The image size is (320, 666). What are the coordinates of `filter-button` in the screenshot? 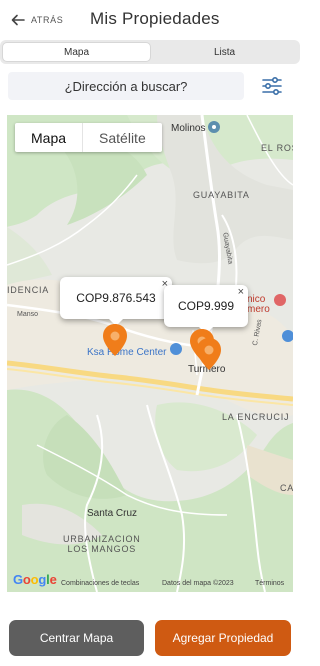 It's located at (272, 86).